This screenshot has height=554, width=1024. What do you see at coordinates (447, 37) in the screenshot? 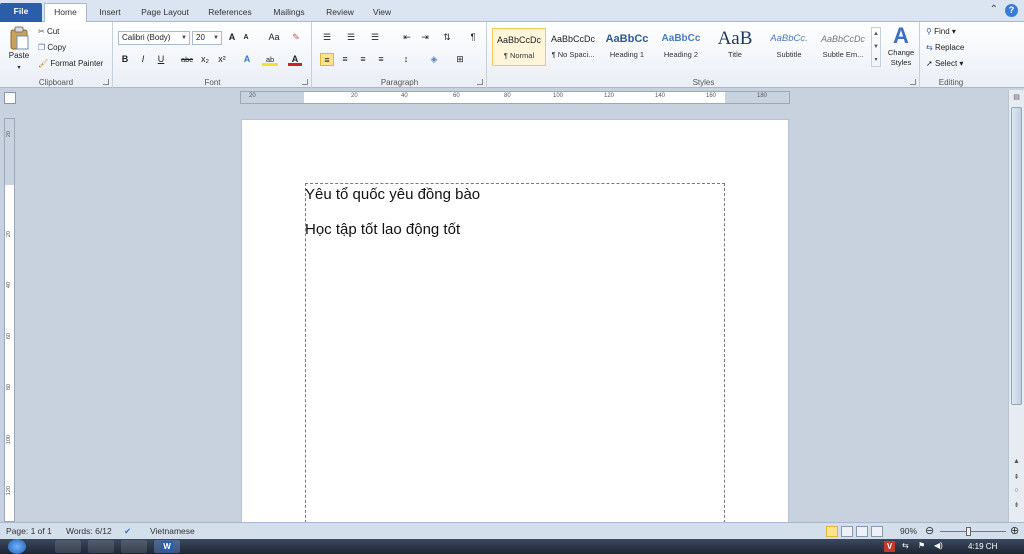
I see `sort-icon: ⇅` at bounding box center [447, 37].